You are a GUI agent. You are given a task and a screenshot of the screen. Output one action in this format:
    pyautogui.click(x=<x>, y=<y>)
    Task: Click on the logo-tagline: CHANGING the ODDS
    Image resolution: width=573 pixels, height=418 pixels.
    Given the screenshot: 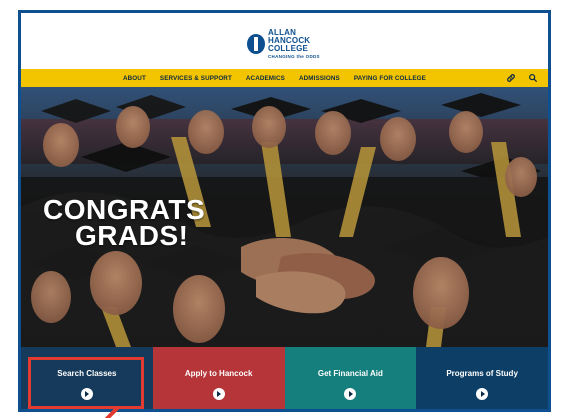 What is the action you would take?
    pyautogui.click(x=294, y=56)
    